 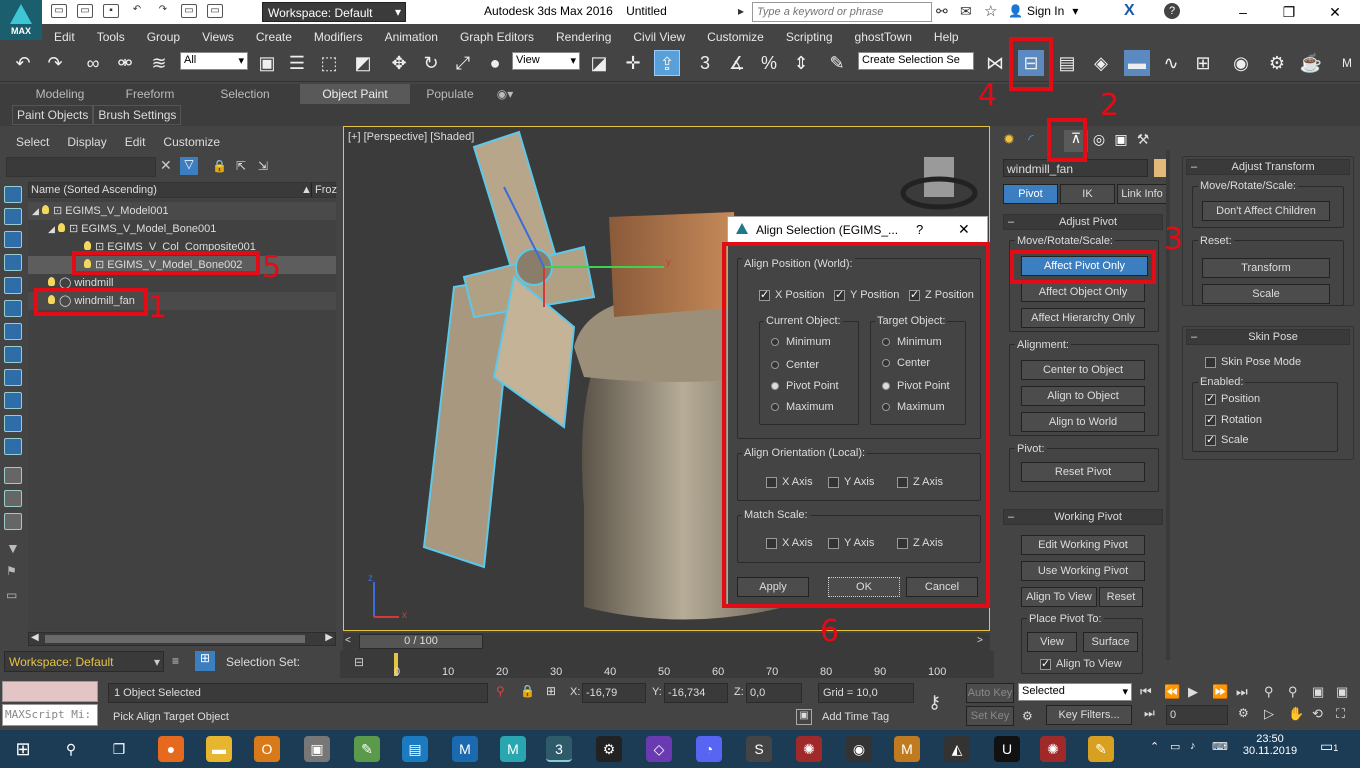 I want to click on time-config-icon: ⚙, so click(x=1243, y=713).